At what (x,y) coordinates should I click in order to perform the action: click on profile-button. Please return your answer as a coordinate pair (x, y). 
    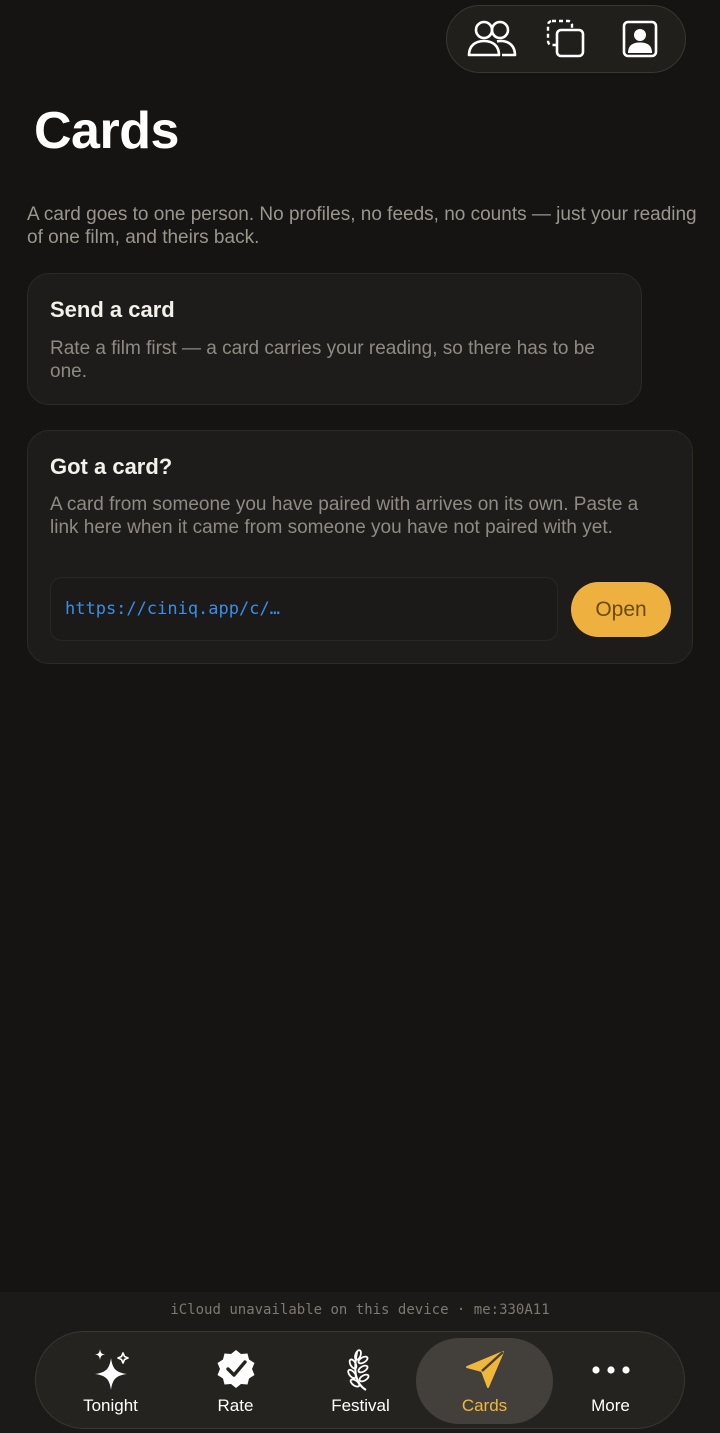
    Looking at the image, I should click on (640, 39).